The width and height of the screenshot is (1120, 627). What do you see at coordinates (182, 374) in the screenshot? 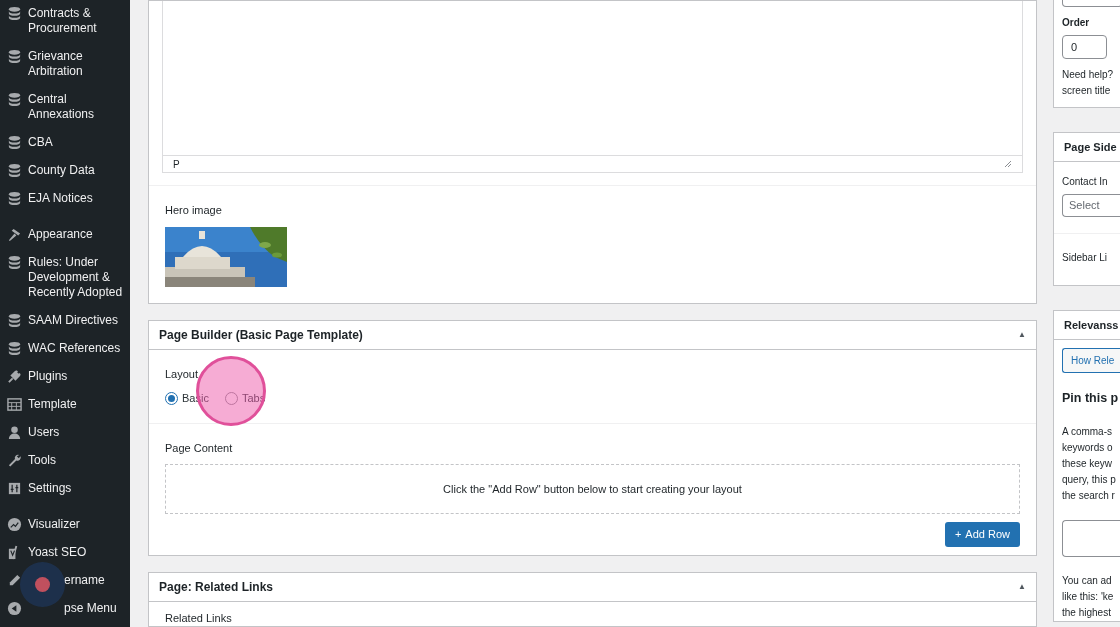
I see `field-label: Layout` at bounding box center [182, 374].